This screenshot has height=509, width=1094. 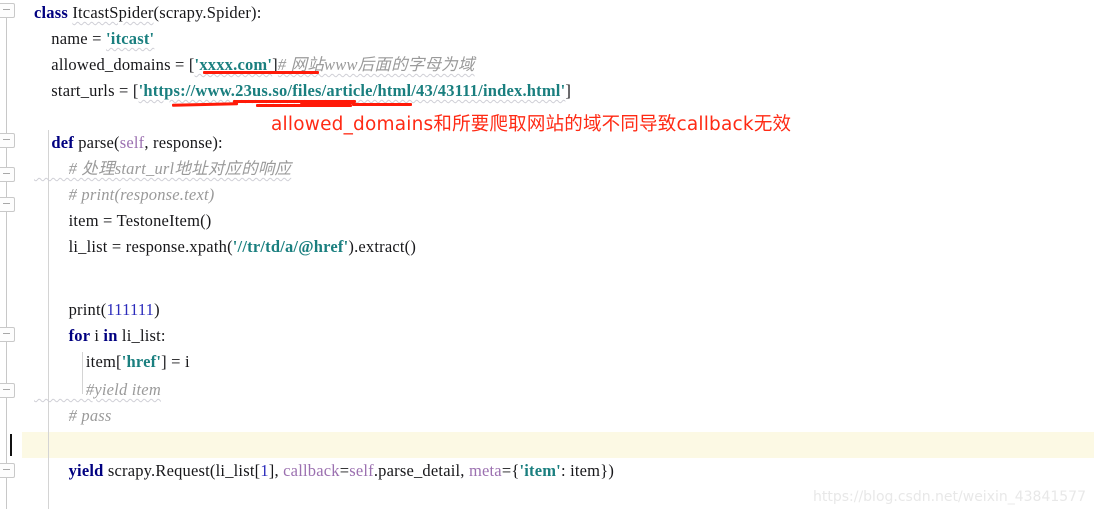 What do you see at coordinates (114, 64) in the screenshot?
I see `code-token: allowed_domains = [` at bounding box center [114, 64].